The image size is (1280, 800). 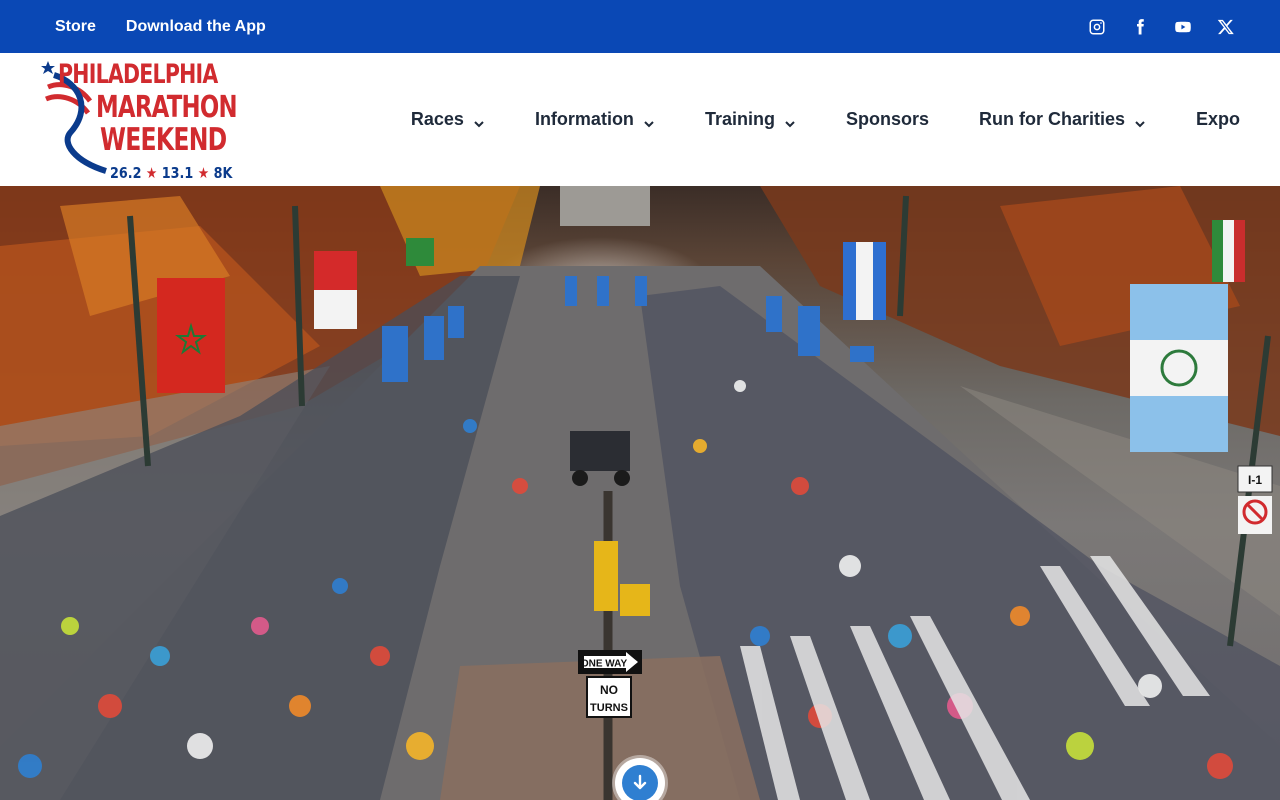 What do you see at coordinates (640, 26) in the screenshot?
I see `utility-bar: Store Download the App` at bounding box center [640, 26].